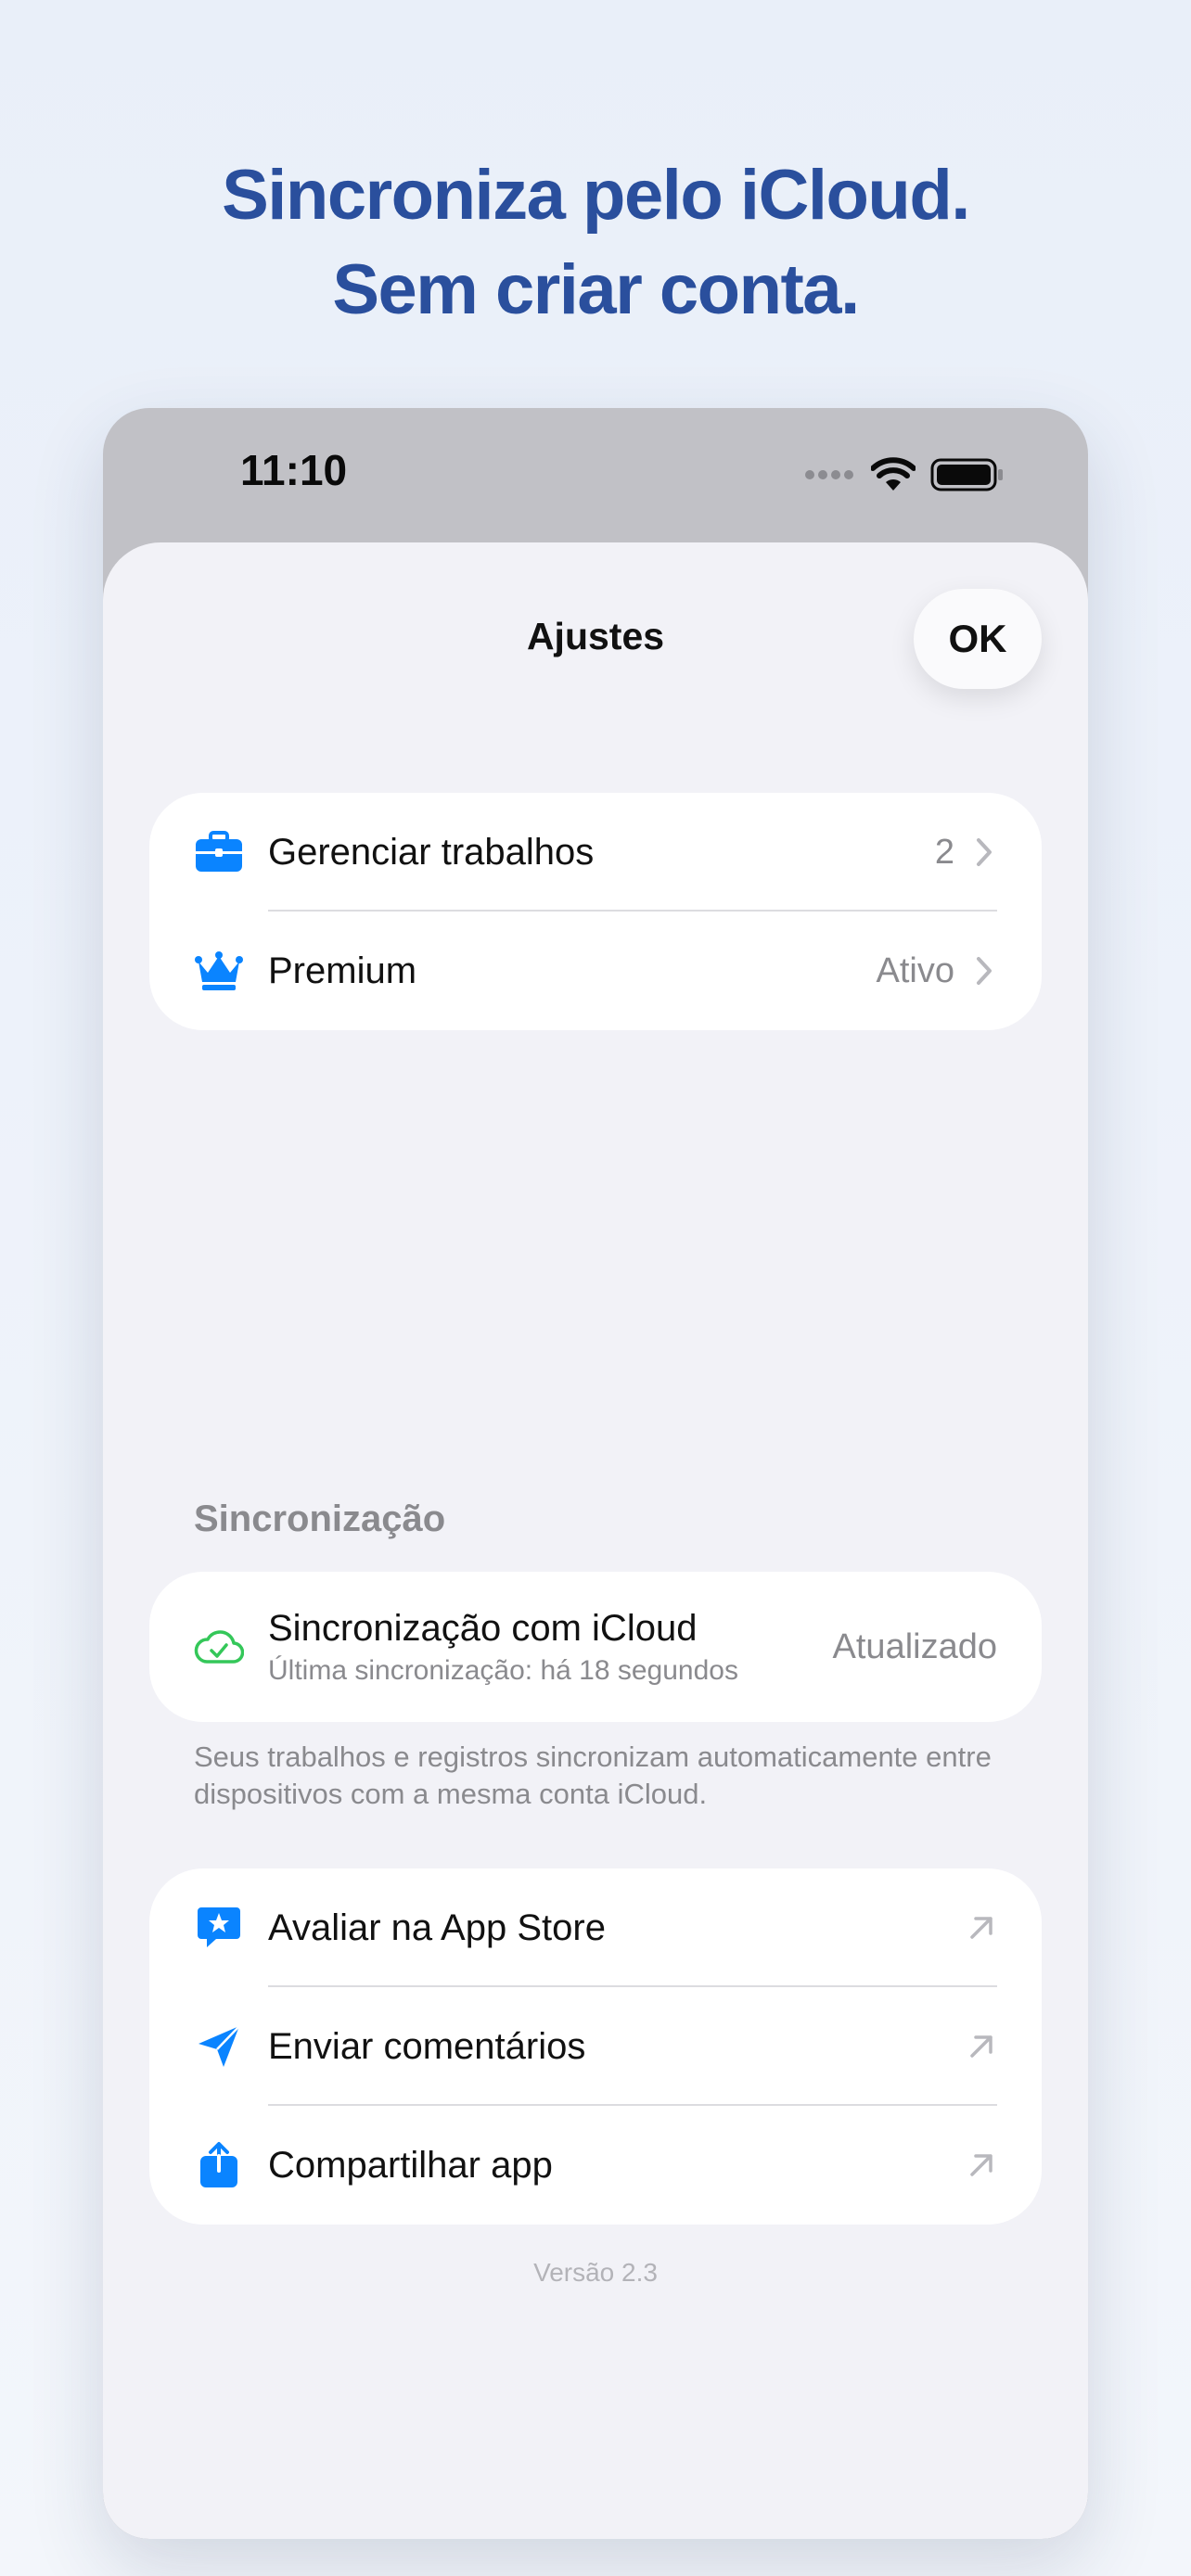 The image size is (1191, 2576). Describe the element at coordinates (219, 1647) in the screenshot. I see `icloud-check-icon` at that location.